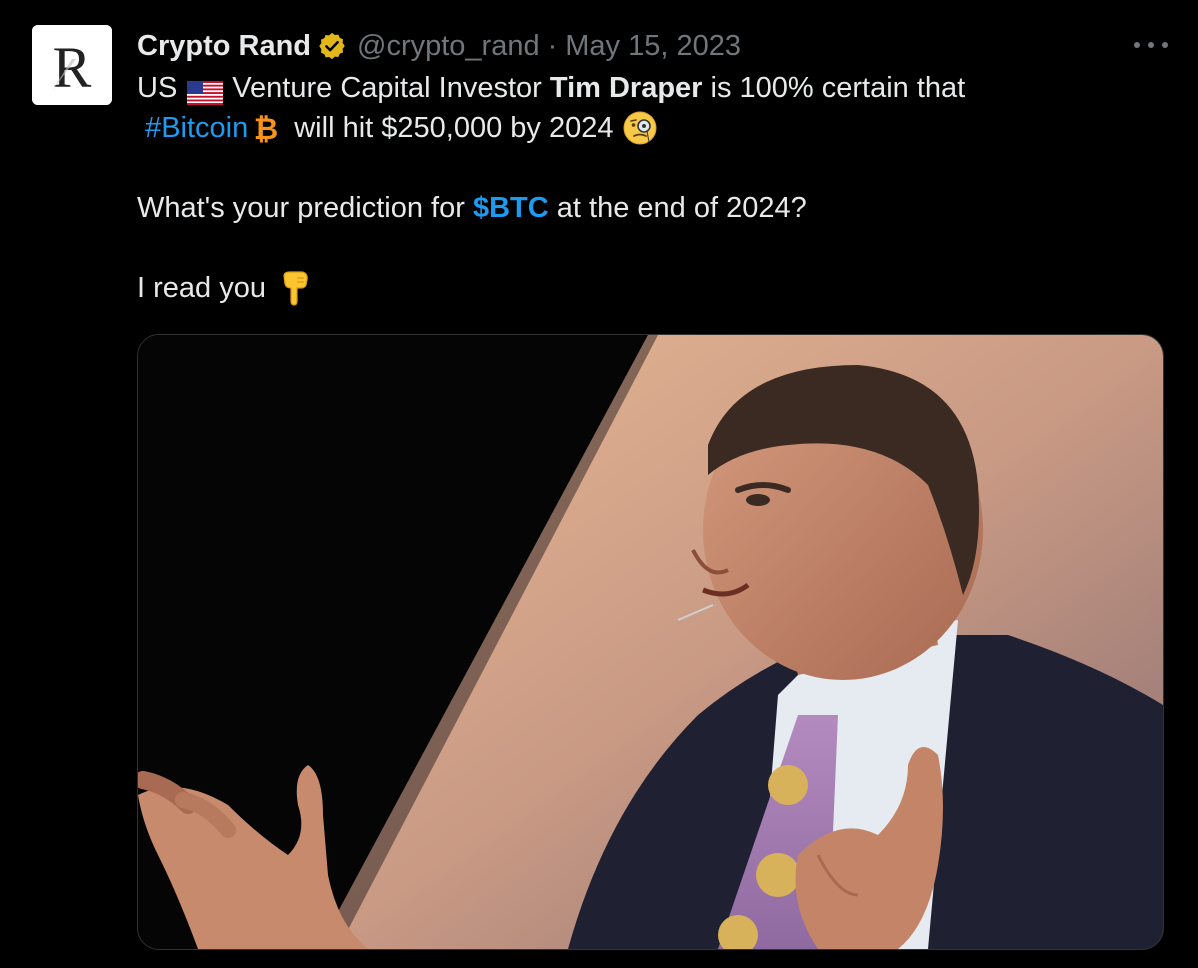  I want to click on user-handle: @crypto_rand, so click(448, 46).